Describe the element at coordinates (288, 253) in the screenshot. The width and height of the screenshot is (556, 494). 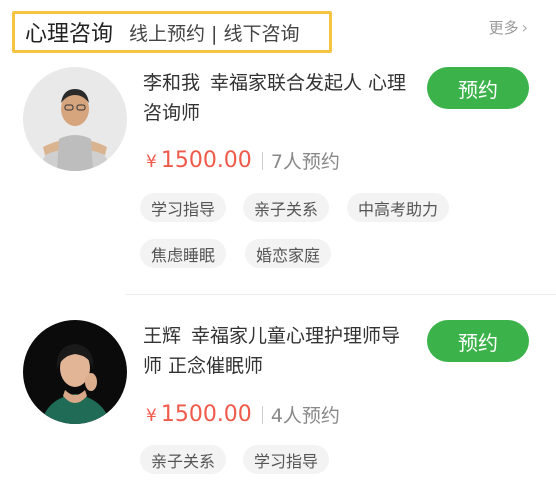
I see `tag: 婚恋家庭` at that location.